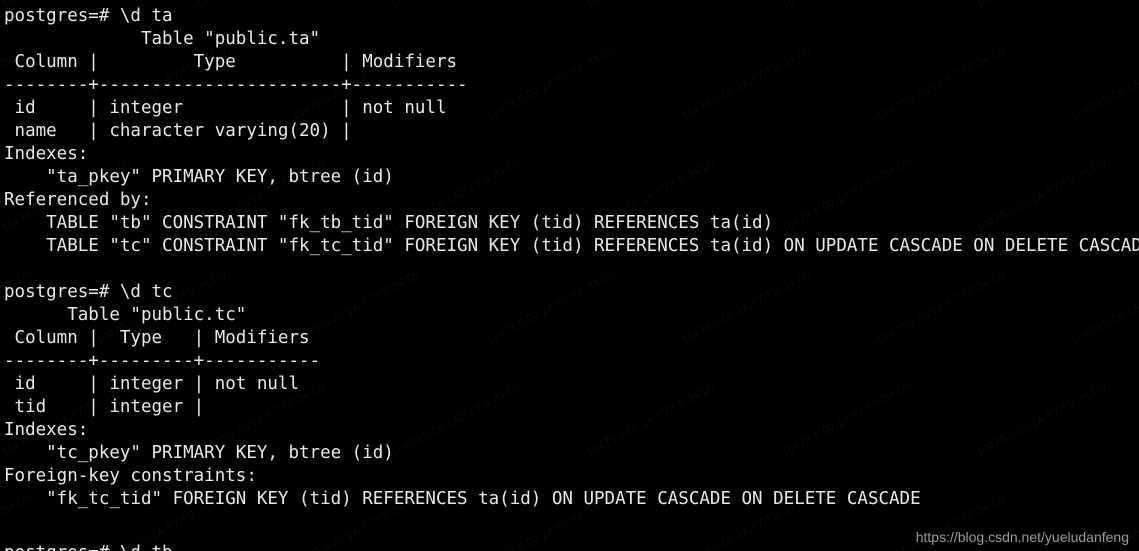 The image size is (1139, 551). I want to click on terminal-line: --------+---------+-----------, so click(162, 361).